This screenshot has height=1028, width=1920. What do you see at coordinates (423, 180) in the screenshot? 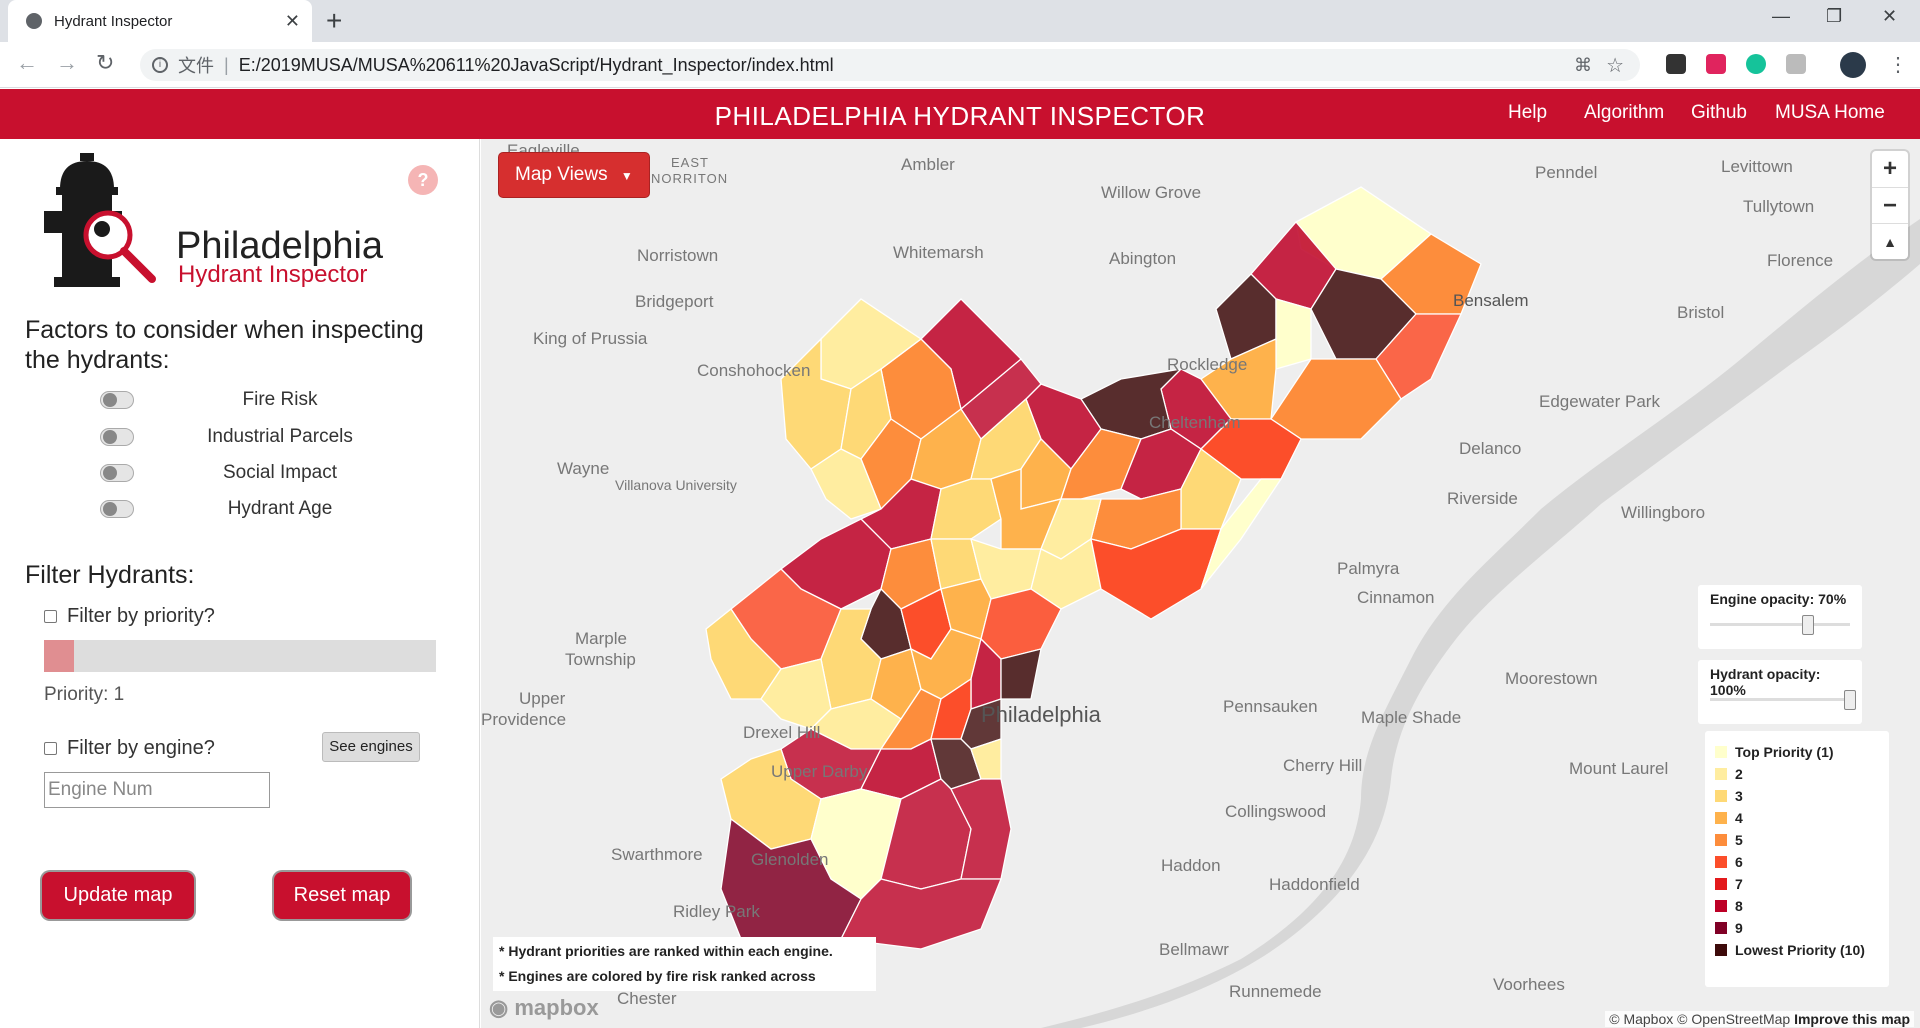
I see `help-question-icon: ?` at bounding box center [423, 180].